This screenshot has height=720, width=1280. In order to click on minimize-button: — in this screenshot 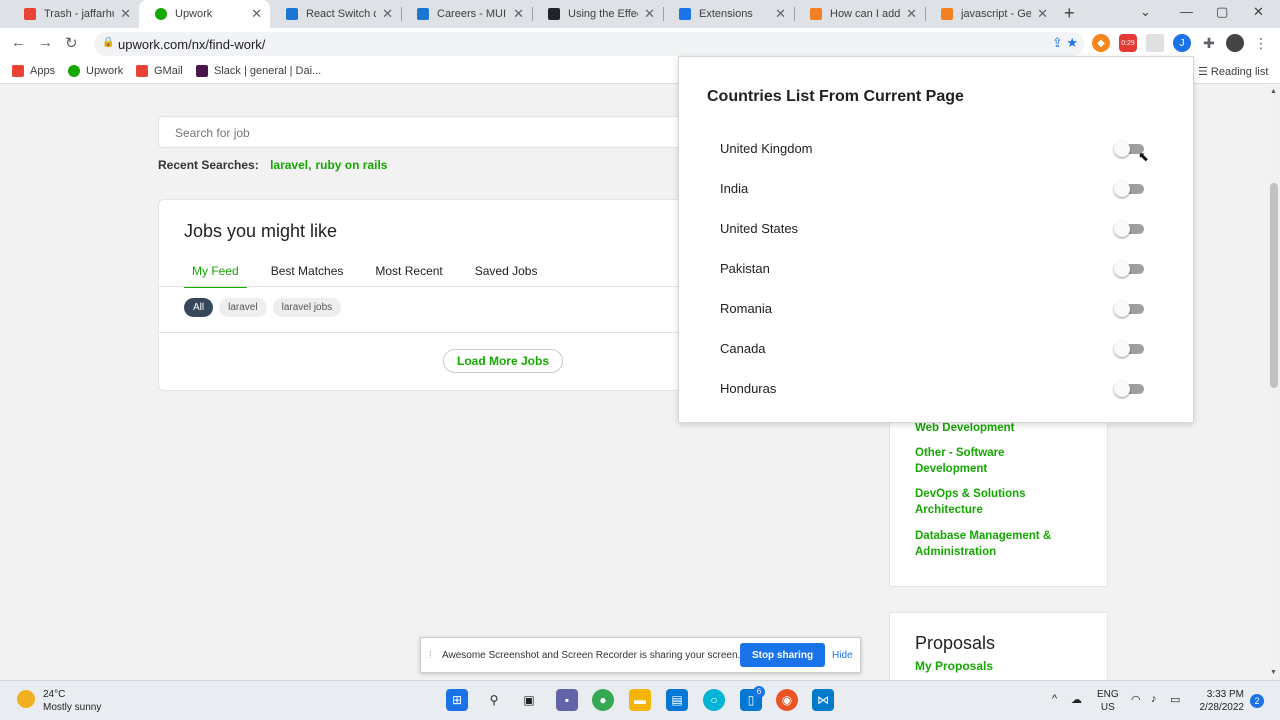, I will do `click(1186, 11)`.